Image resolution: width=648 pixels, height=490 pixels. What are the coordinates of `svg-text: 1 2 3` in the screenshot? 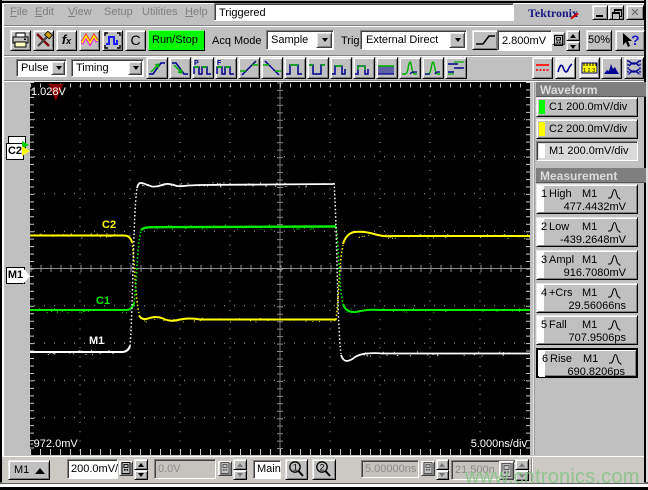 It's located at (589, 71).